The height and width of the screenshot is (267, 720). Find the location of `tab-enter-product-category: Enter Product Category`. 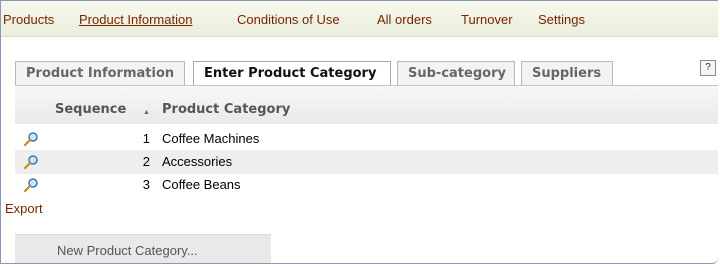

tab-enter-product-category: Enter Product Category is located at coordinates (292, 73).